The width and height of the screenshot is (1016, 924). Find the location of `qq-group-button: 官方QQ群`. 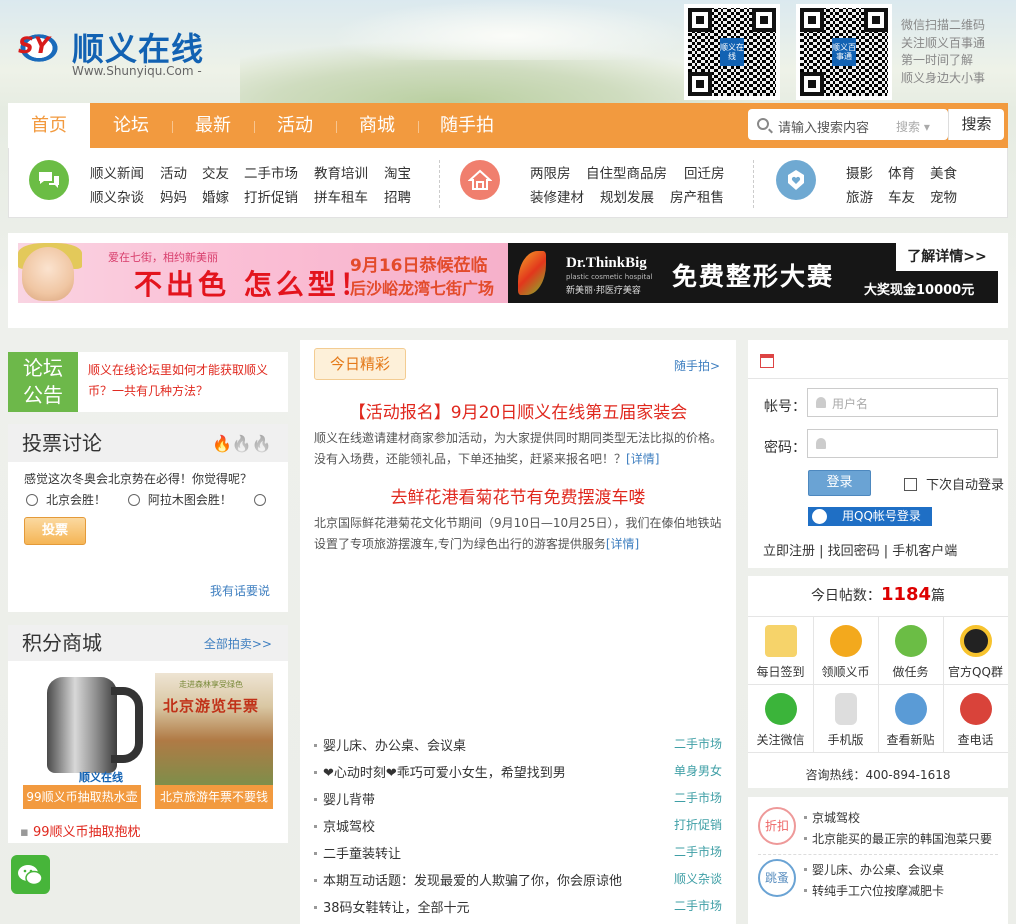

qq-group-button: 官方QQ群 is located at coordinates (975, 650).